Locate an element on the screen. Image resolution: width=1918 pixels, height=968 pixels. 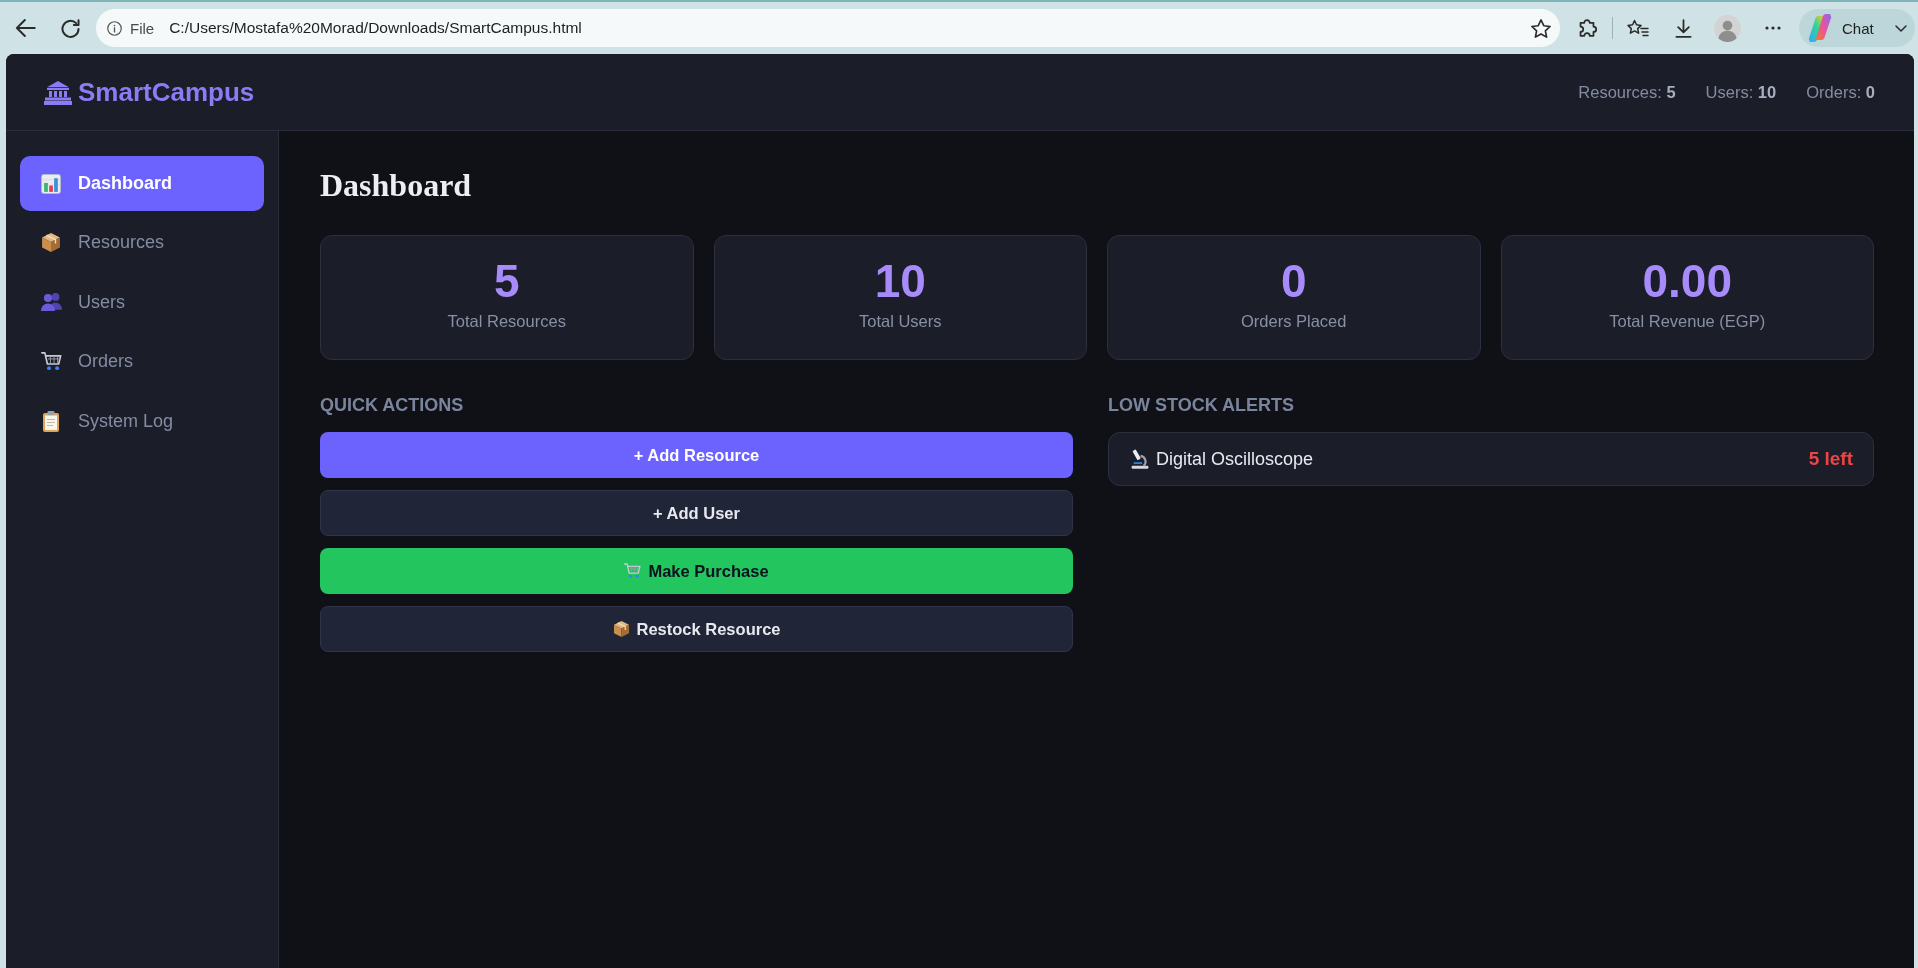
stat-label: Total Resources is located at coordinates (506, 321).